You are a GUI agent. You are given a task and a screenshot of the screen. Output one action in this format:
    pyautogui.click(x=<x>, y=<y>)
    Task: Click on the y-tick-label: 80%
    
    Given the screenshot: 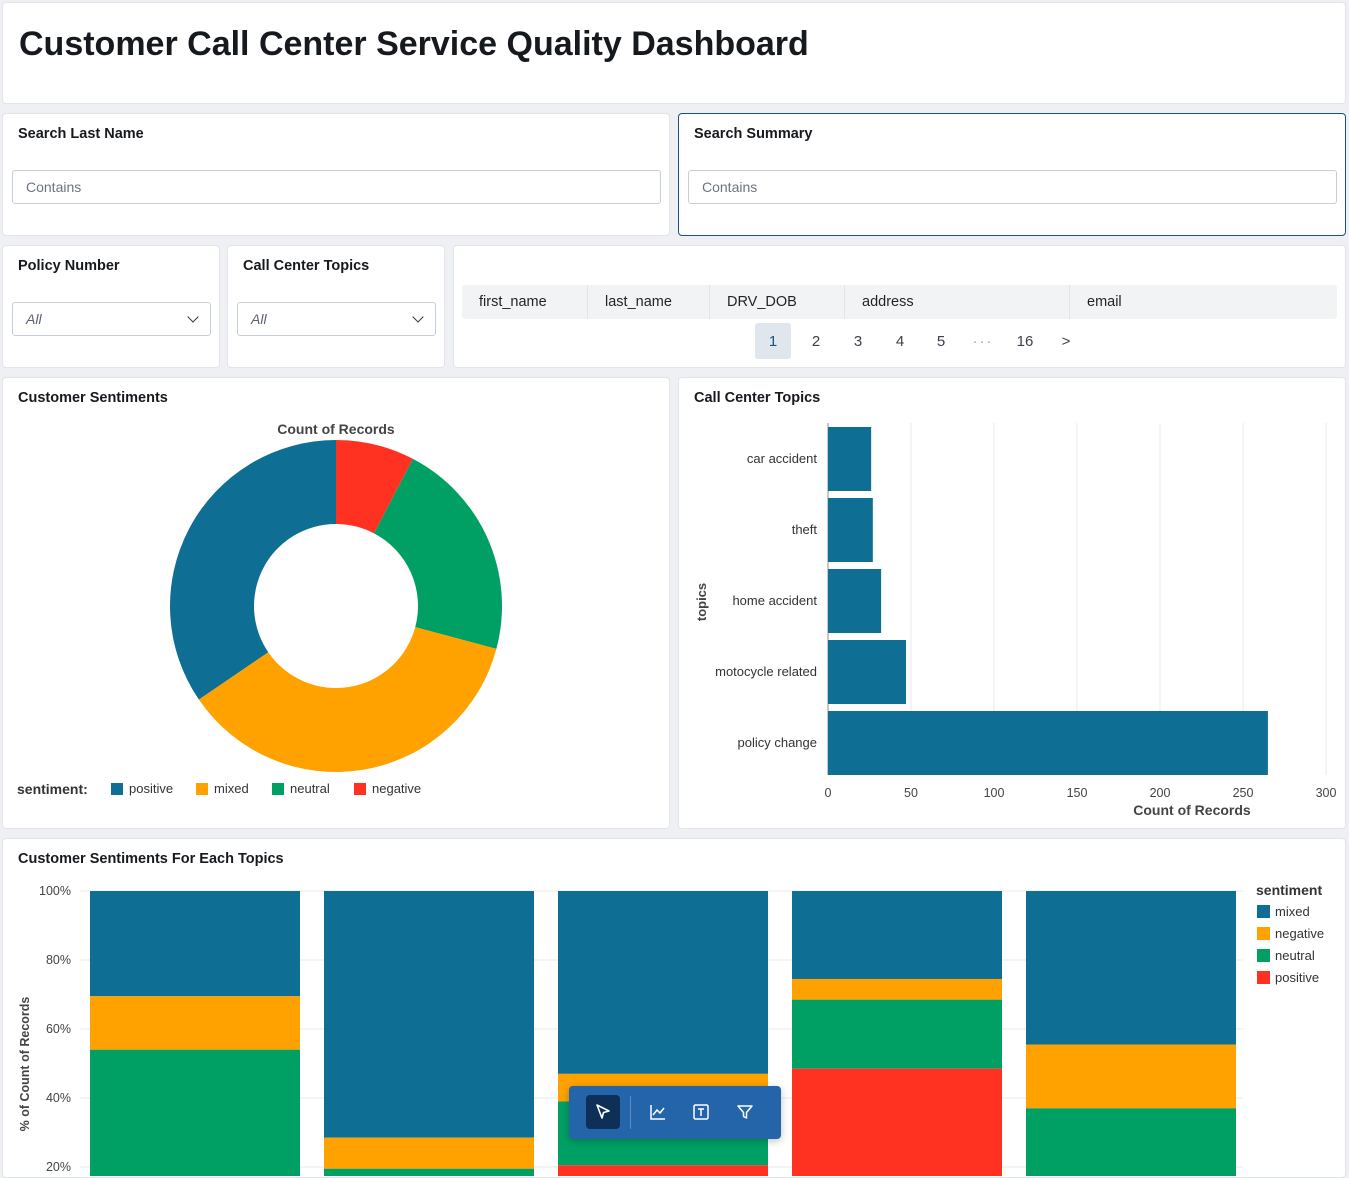 What is the action you would take?
    pyautogui.click(x=58, y=960)
    